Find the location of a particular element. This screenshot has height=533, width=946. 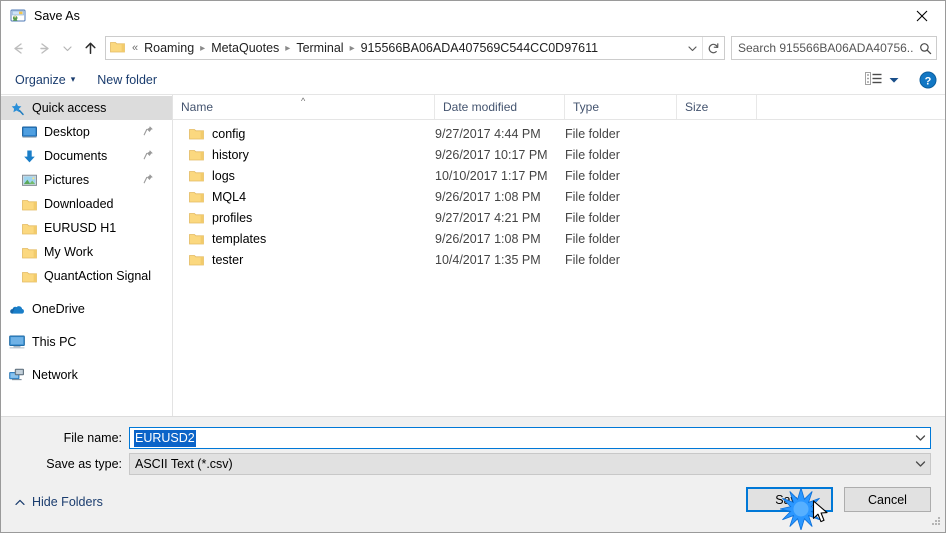

file-name-label: templates is located at coordinates (239, 238).